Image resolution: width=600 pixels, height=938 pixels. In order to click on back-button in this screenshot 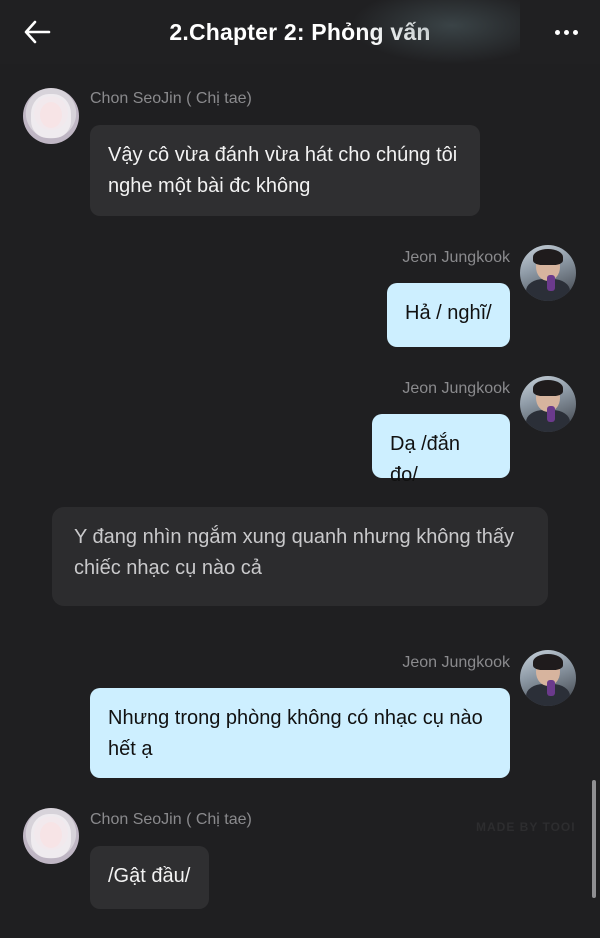, I will do `click(37, 32)`.